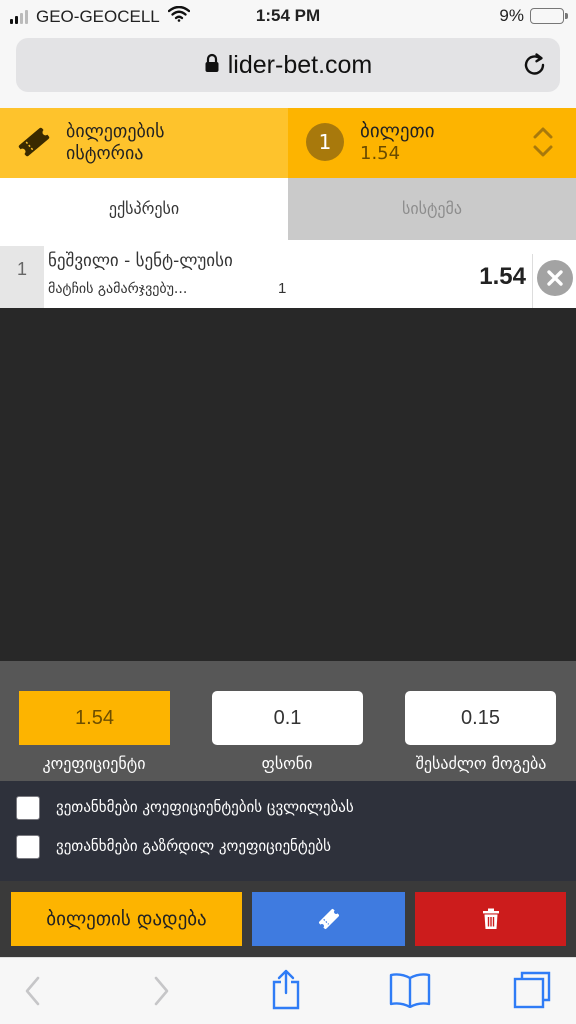 This screenshot has width=576, height=1024. Describe the element at coordinates (22, 277) in the screenshot. I see `bet-index: 1` at that location.